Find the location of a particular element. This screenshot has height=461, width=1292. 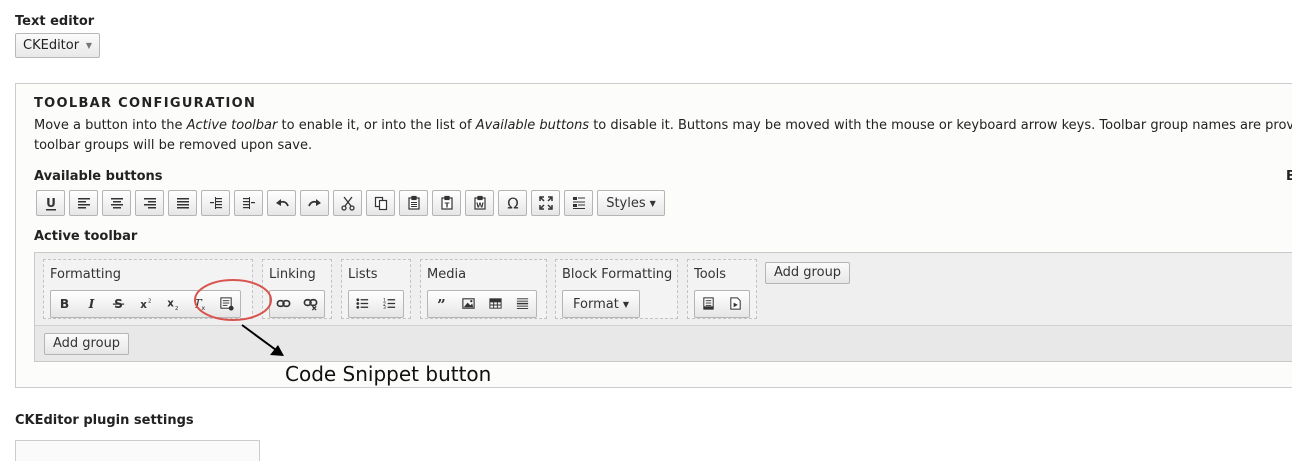

plugin-settings-tabs is located at coordinates (137, 450).